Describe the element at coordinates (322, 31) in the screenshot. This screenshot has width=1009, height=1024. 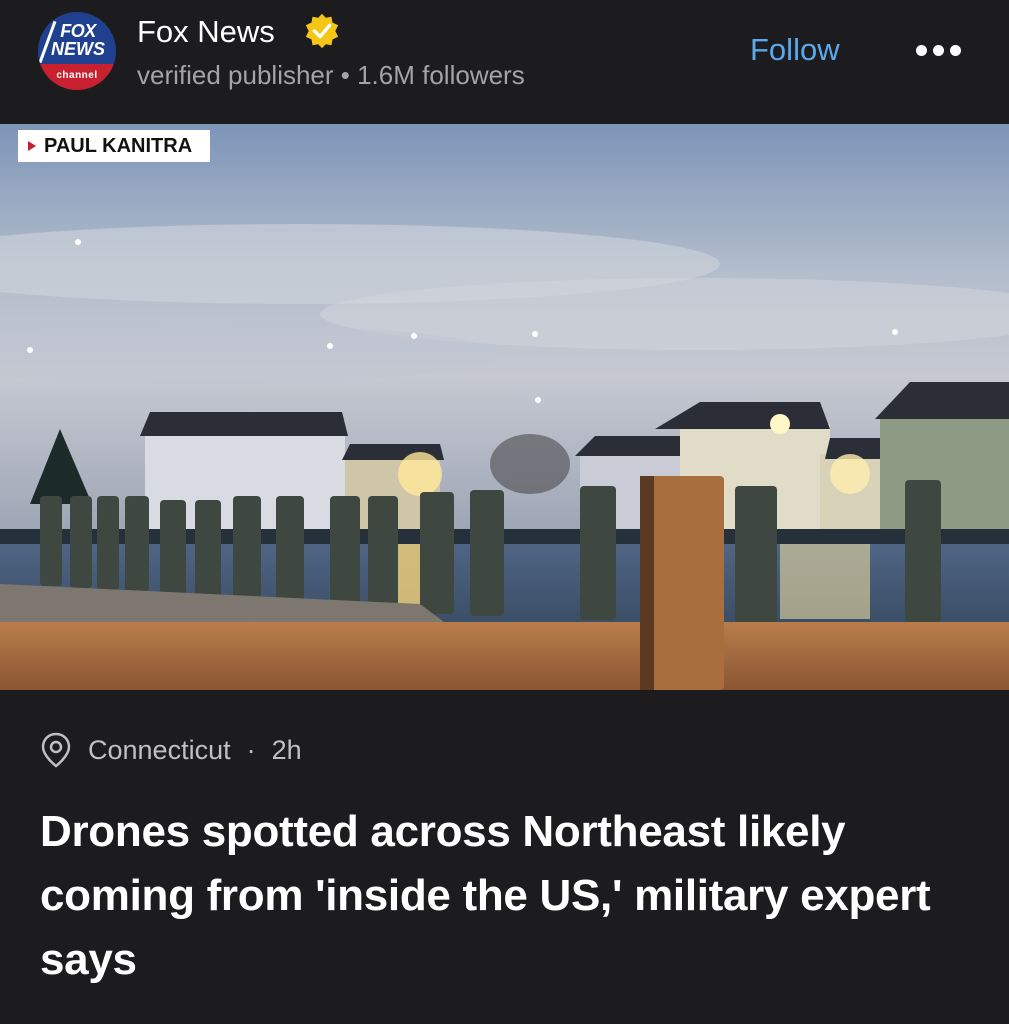
I see `verified-badge-icon` at that location.